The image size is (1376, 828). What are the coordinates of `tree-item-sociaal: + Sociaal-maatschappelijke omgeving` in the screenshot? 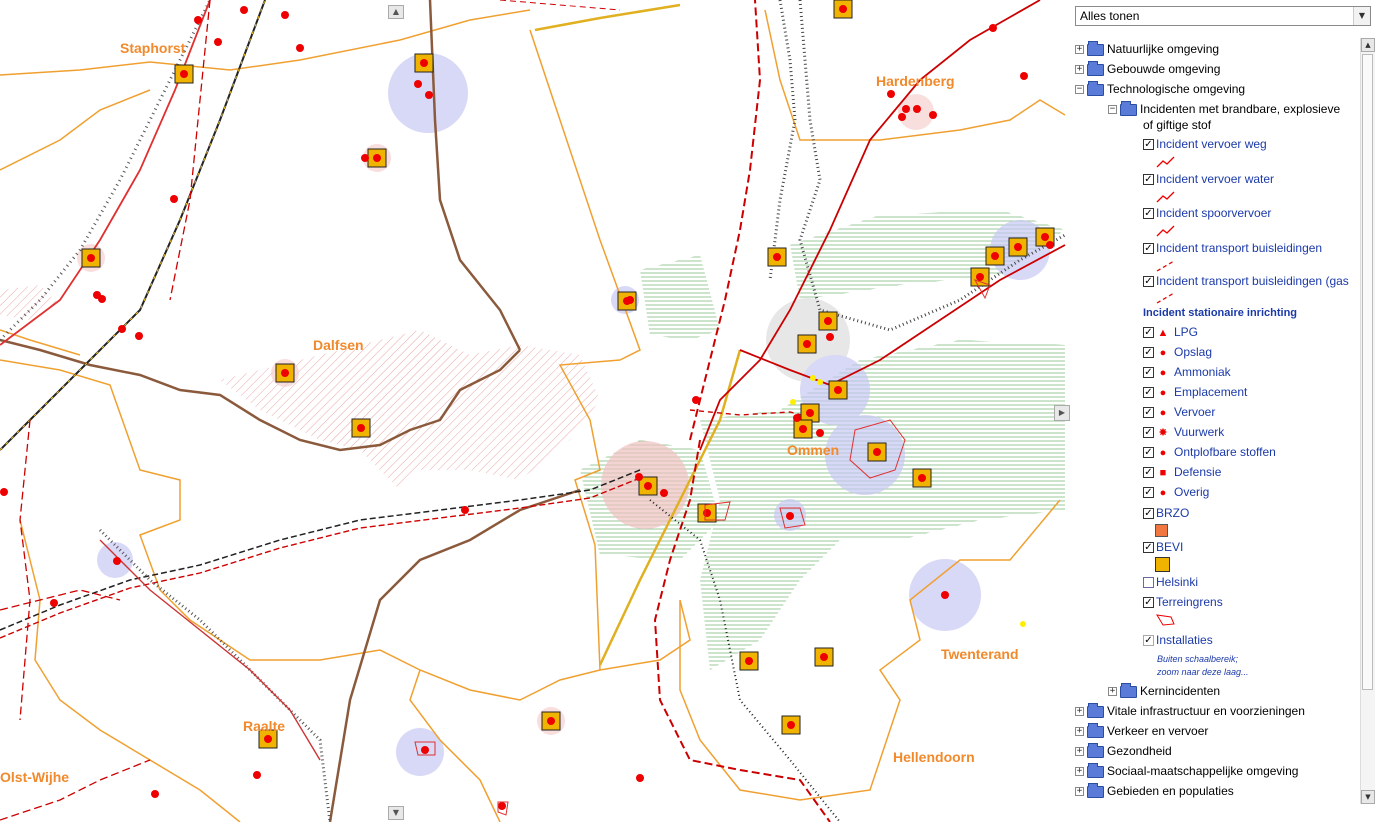 It's located at (1186, 771).